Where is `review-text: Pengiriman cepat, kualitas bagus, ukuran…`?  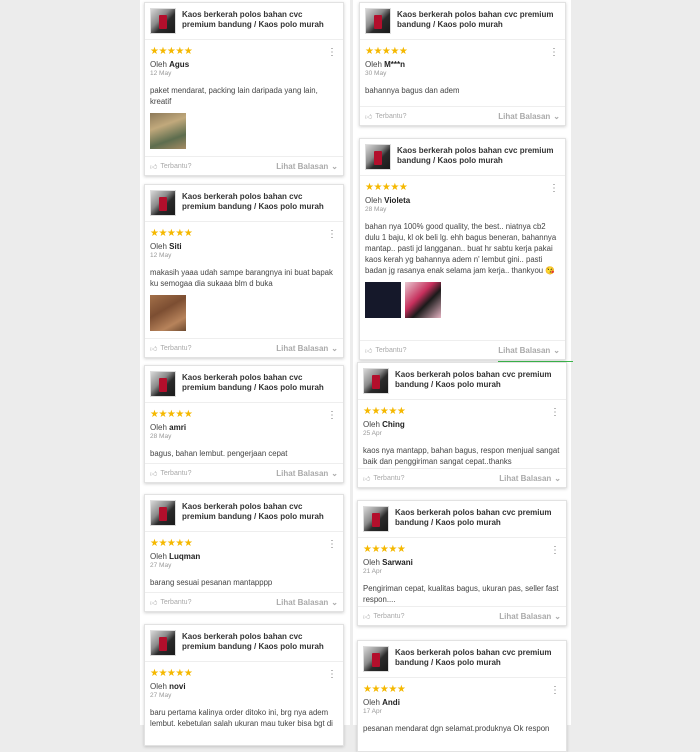 review-text: Pengiriman cepat, kualitas bagus, ukuran… is located at coordinates (461, 594).